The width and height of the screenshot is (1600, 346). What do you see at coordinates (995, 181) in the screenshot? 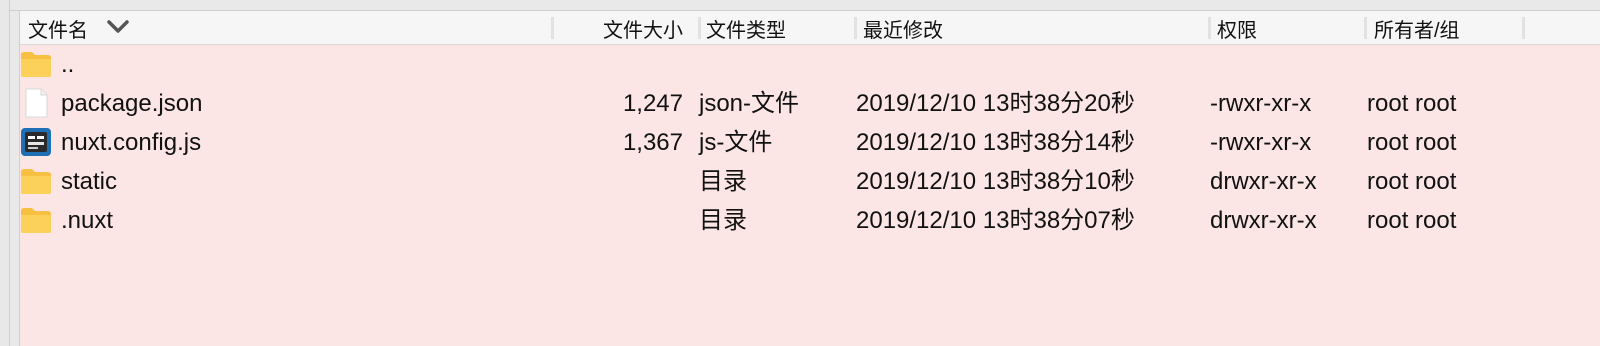
I see `file-modified: 2019/12/10 13时38分10秒` at bounding box center [995, 181].